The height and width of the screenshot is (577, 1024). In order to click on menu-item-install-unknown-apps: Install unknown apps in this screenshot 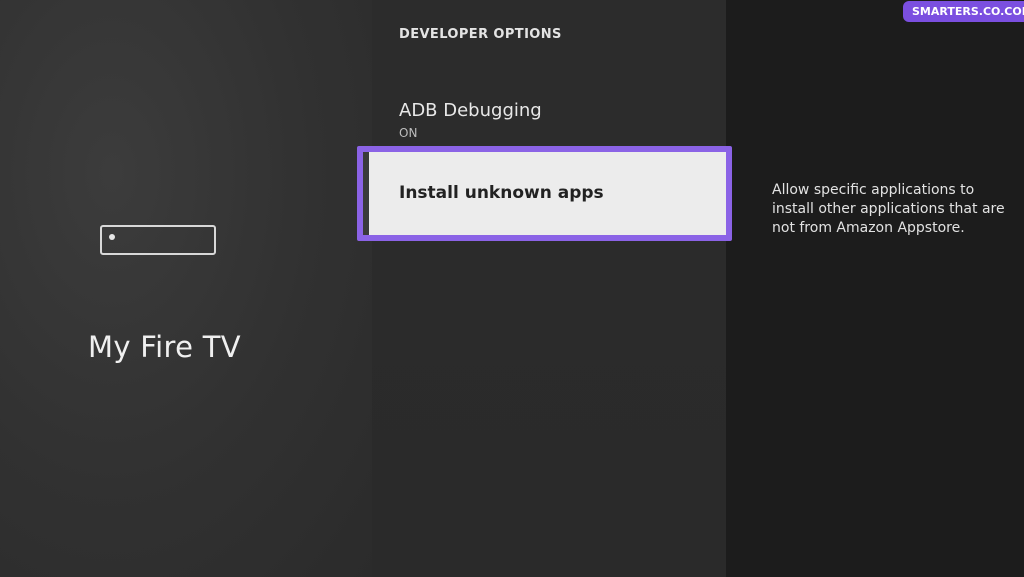, I will do `click(544, 193)`.